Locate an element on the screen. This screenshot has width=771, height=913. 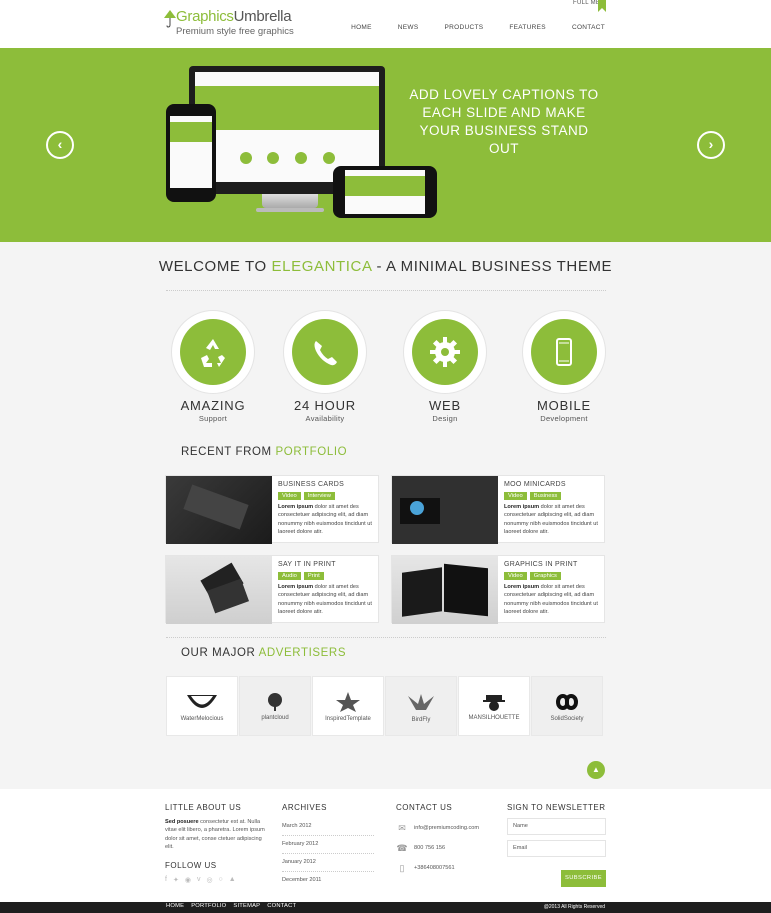
archive-link: February 2012 is located at coordinates (328, 845).